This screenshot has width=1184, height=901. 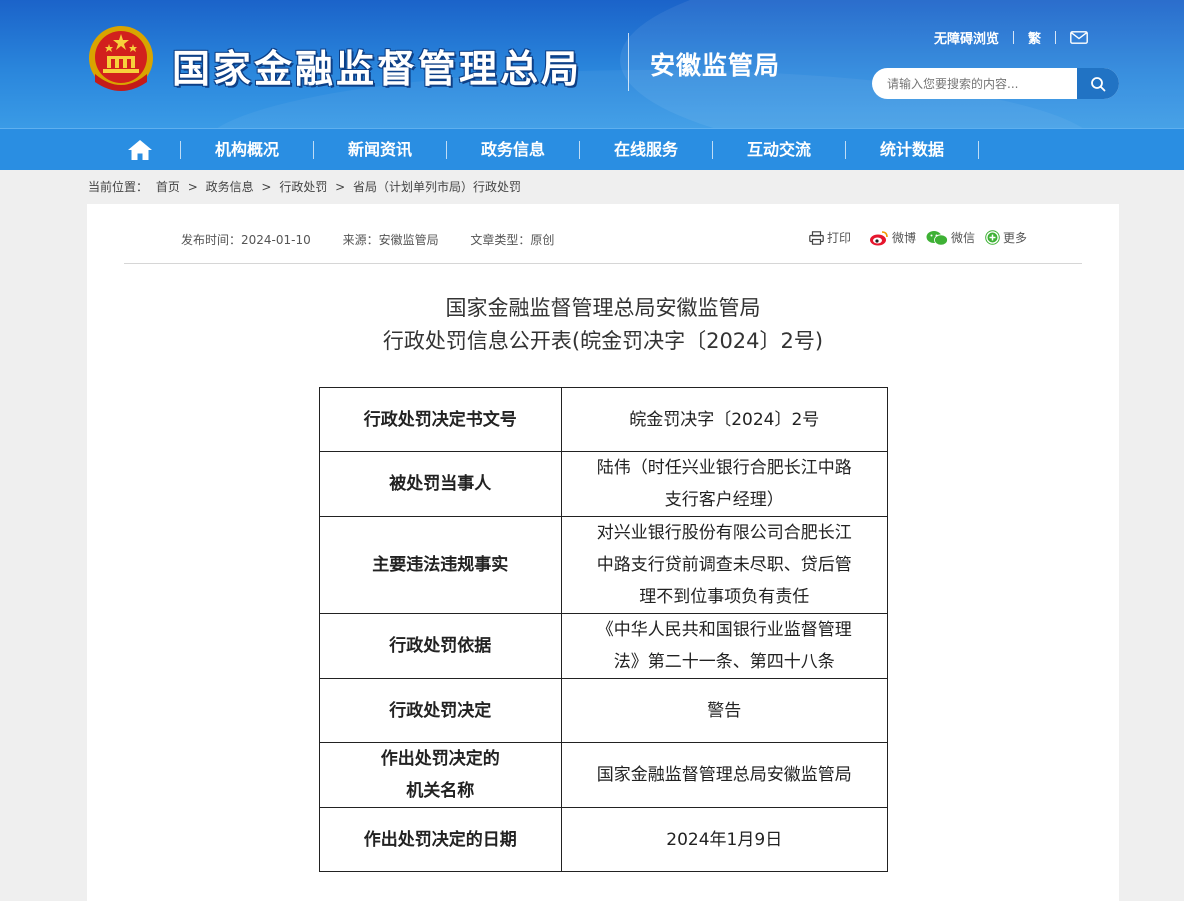 I want to click on main-nav: 机构概况 新闻资讯 政务信息 在线服务 互动交流 统计数据, so click(x=592, y=149).